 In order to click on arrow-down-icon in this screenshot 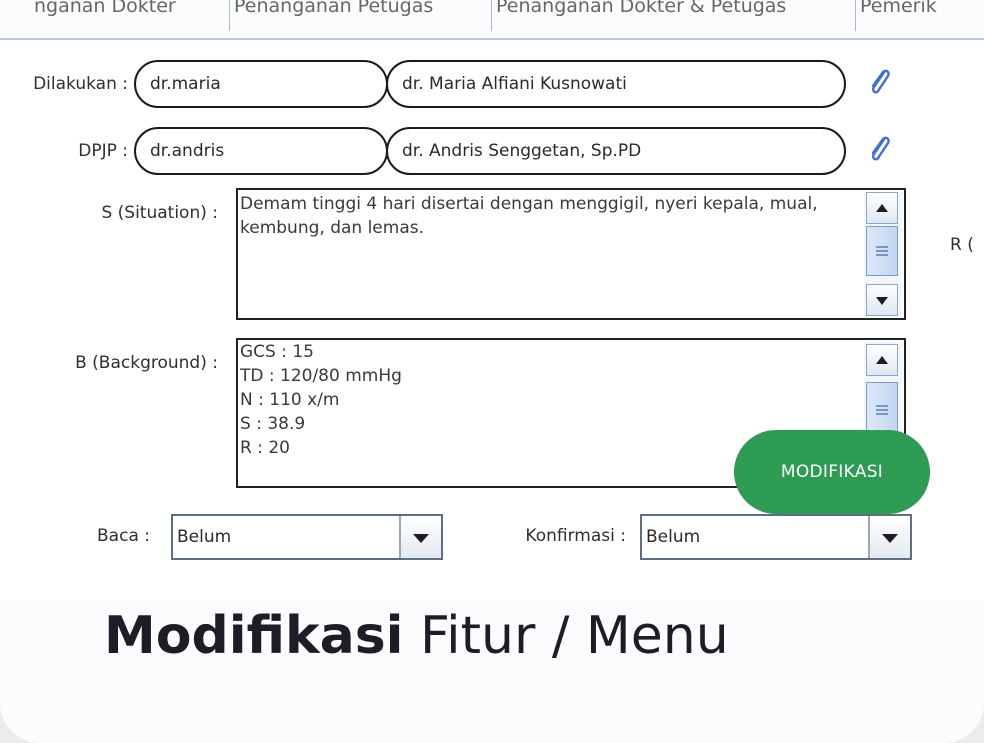, I will do `click(882, 300)`.